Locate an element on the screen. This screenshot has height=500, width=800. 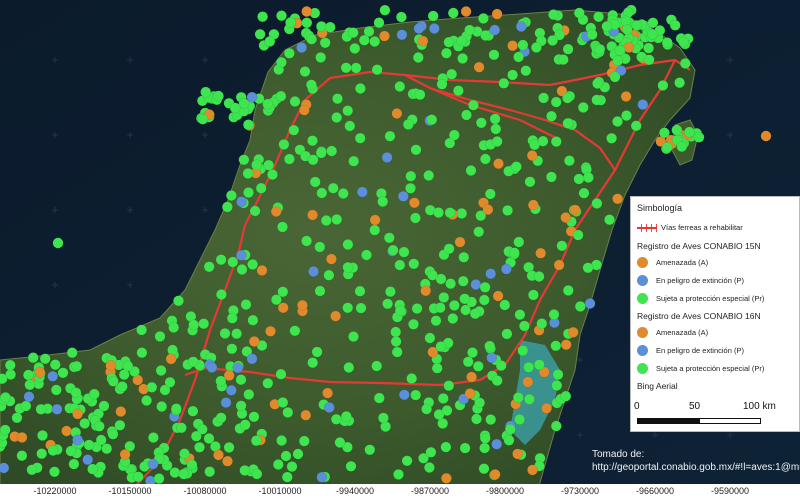
legend-15n-peligro: En peligro de extinción (P) is located at coordinates (690, 280).